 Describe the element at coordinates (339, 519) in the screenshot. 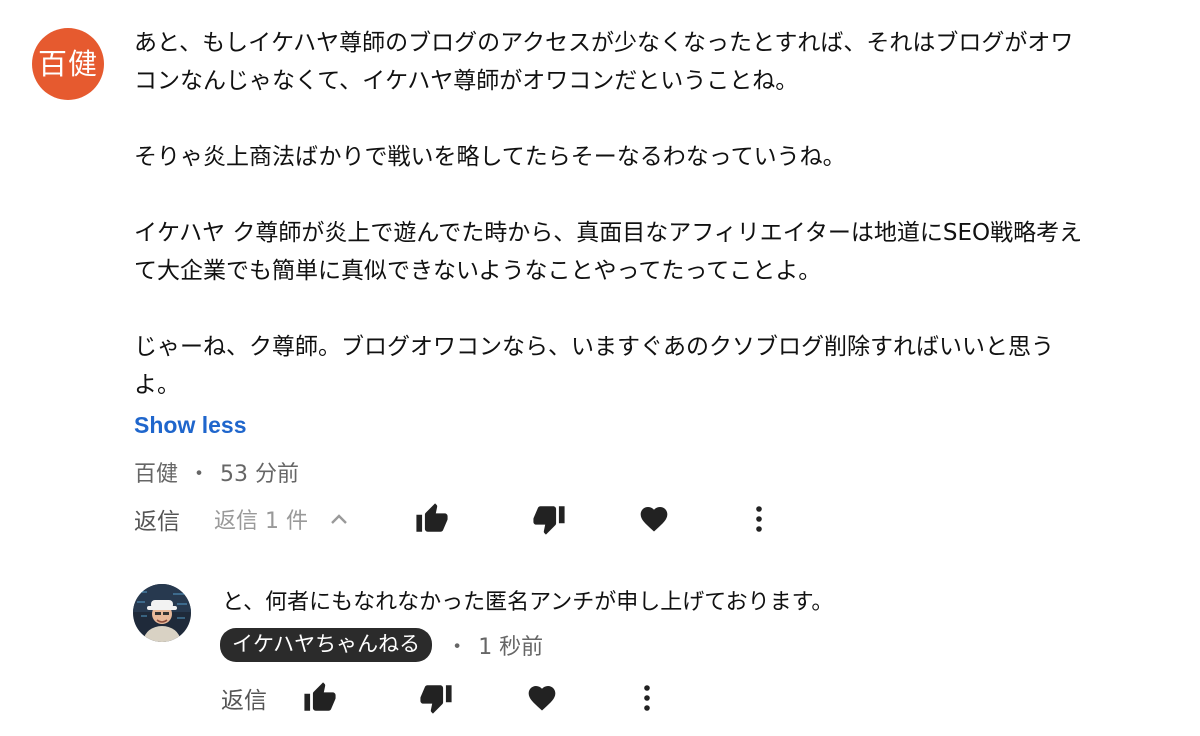

I see `chevron-up-icon` at that location.